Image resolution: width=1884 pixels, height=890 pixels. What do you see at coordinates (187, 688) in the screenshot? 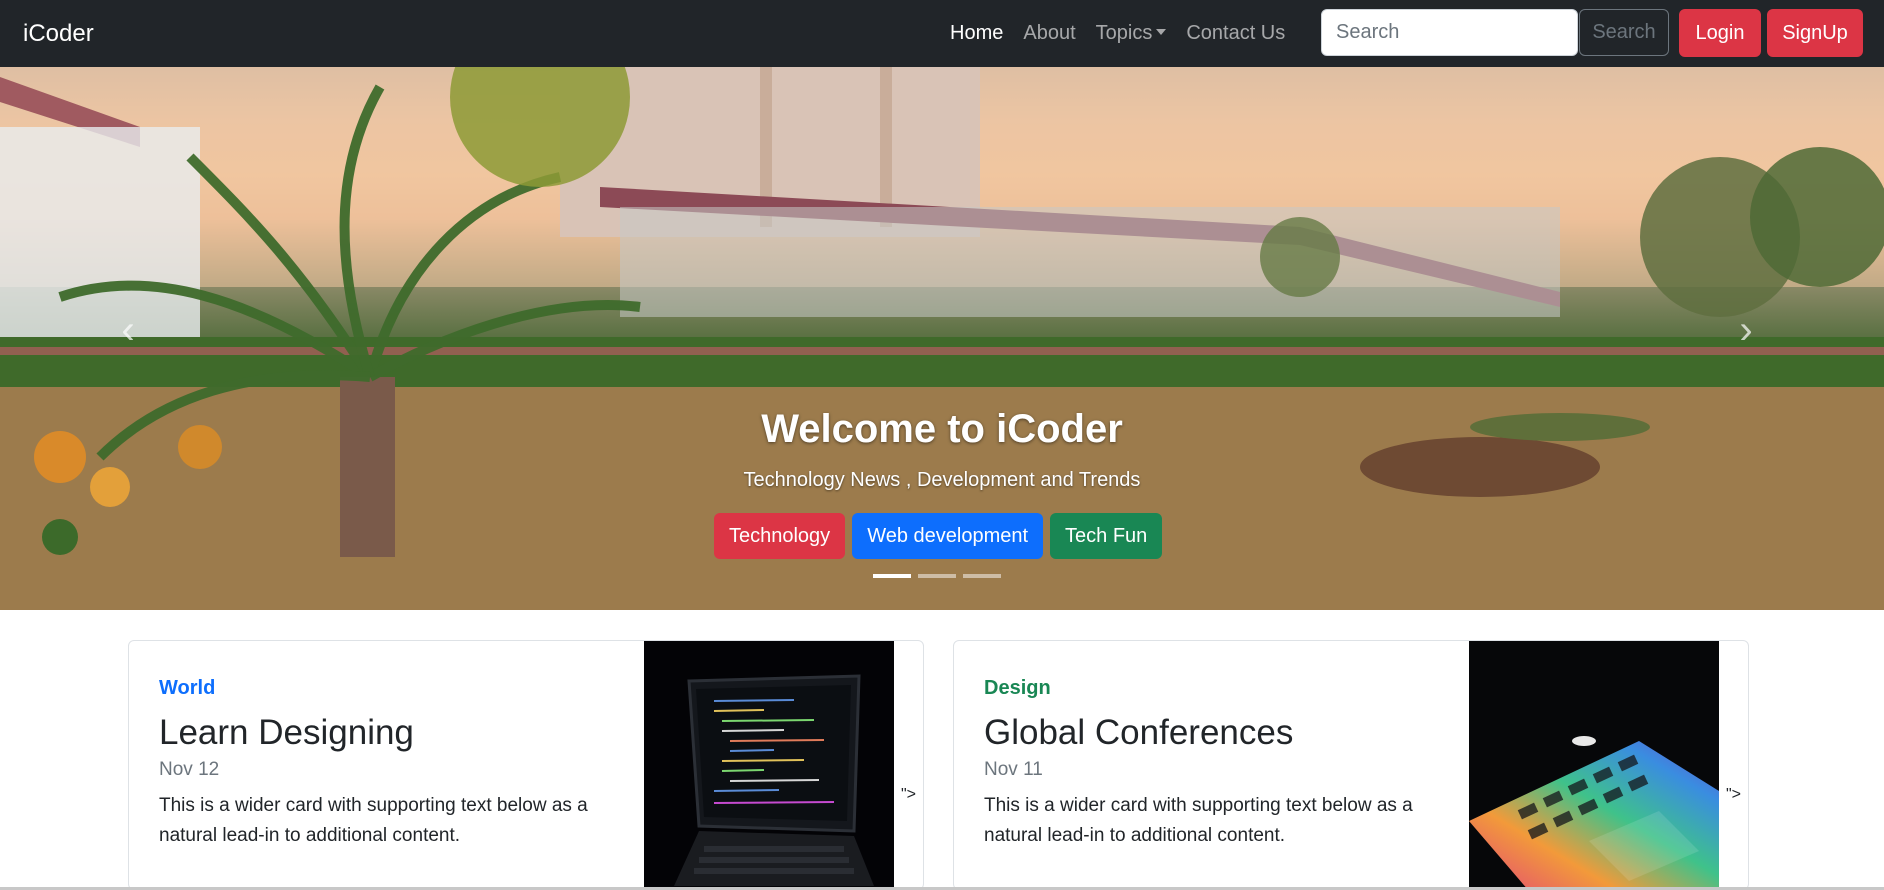
I see `card-category: World` at bounding box center [187, 688].